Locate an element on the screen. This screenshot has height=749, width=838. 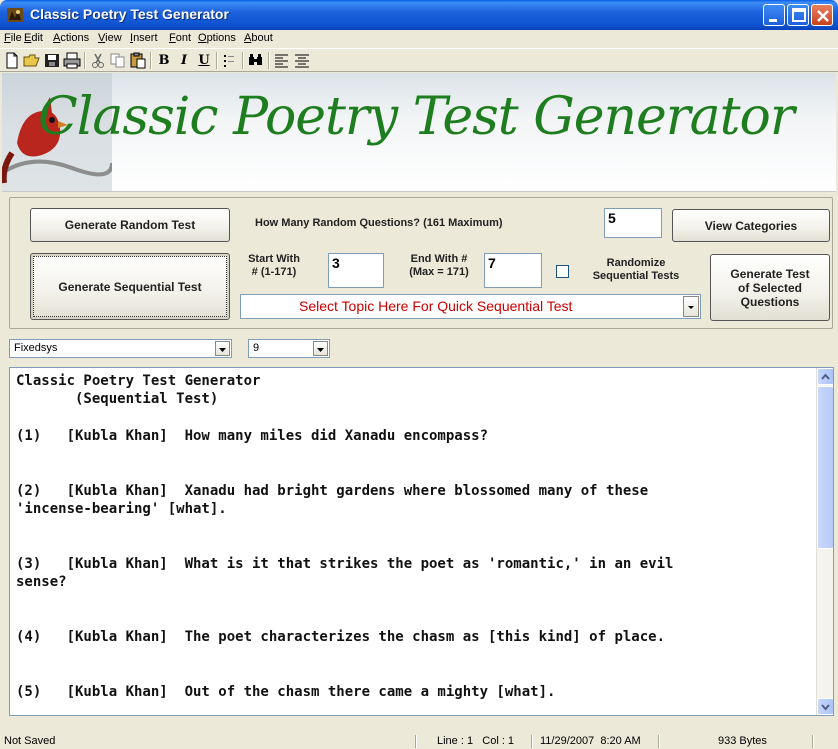
chevron-up-icon is located at coordinates (825, 376).